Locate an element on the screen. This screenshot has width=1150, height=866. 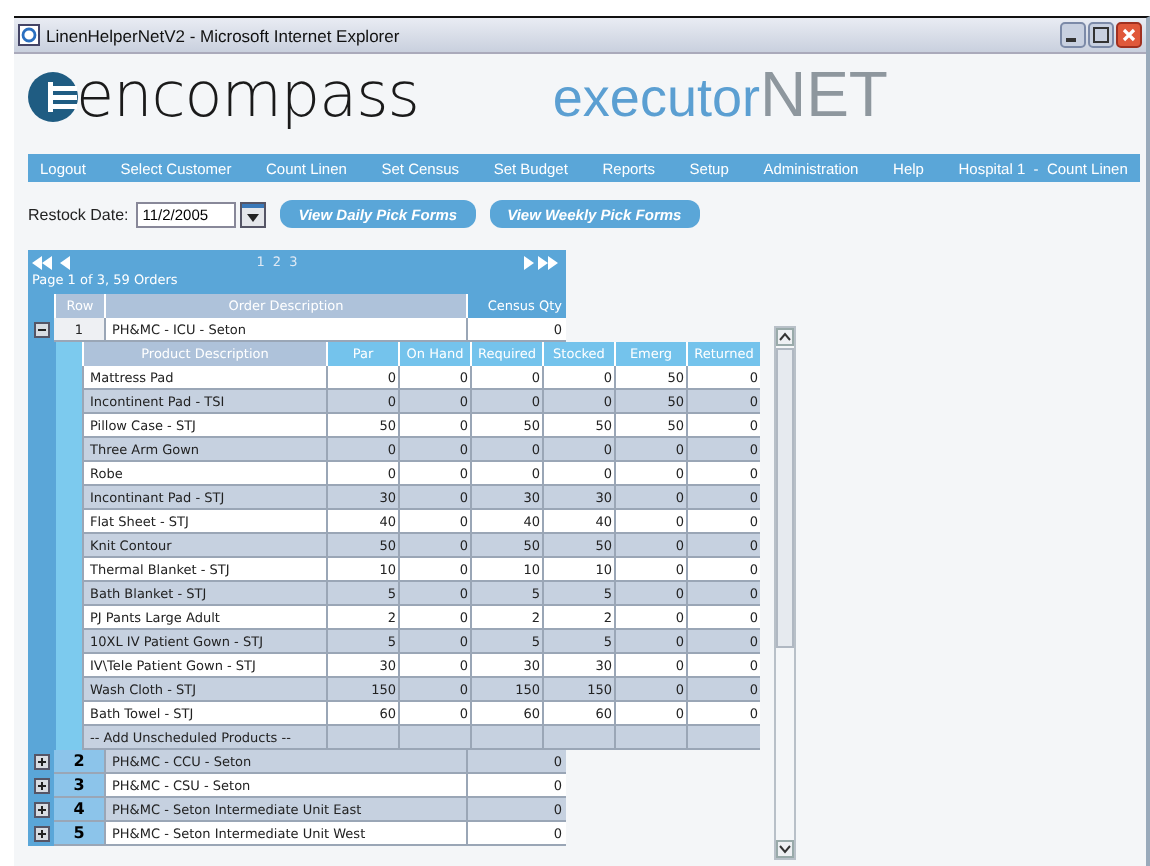
last-page-icon is located at coordinates (550, 262).